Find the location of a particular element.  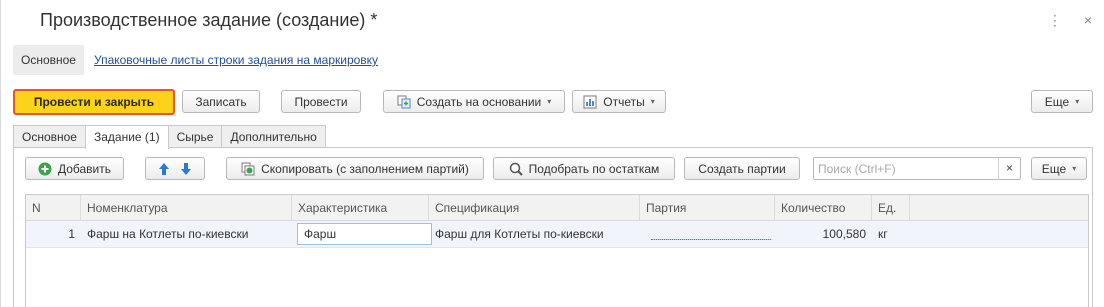

column-header-quantity: Количество is located at coordinates (823, 208).